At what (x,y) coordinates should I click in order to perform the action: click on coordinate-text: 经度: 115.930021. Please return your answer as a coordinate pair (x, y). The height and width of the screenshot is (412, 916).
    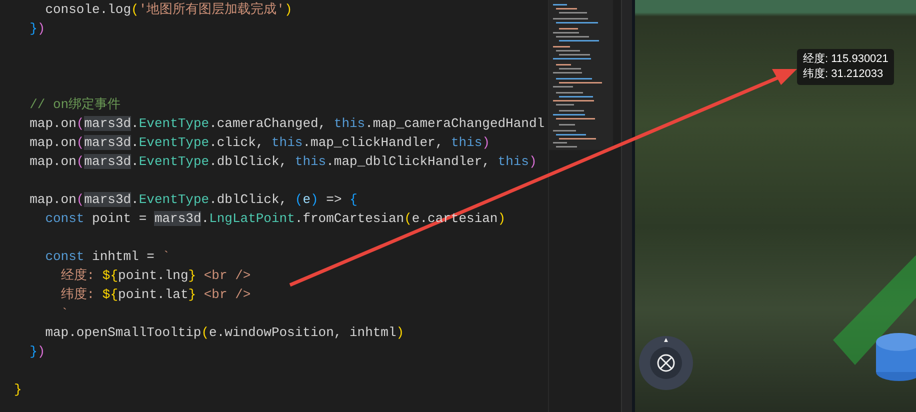
    Looking at the image, I should click on (845, 59).